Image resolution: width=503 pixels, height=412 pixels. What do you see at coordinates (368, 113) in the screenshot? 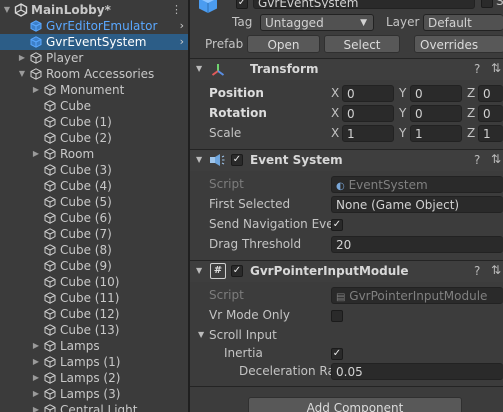
I see `rotation-x-field: 0` at bounding box center [368, 113].